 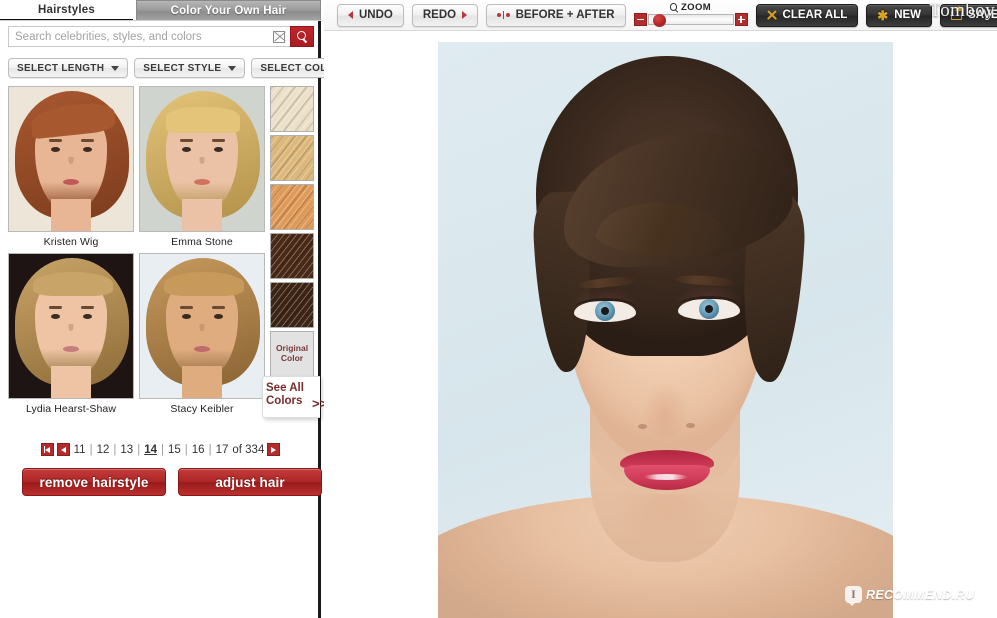 What do you see at coordinates (172, 482) in the screenshot?
I see `sidebar-actions: remove hairstyle adjust hair` at bounding box center [172, 482].